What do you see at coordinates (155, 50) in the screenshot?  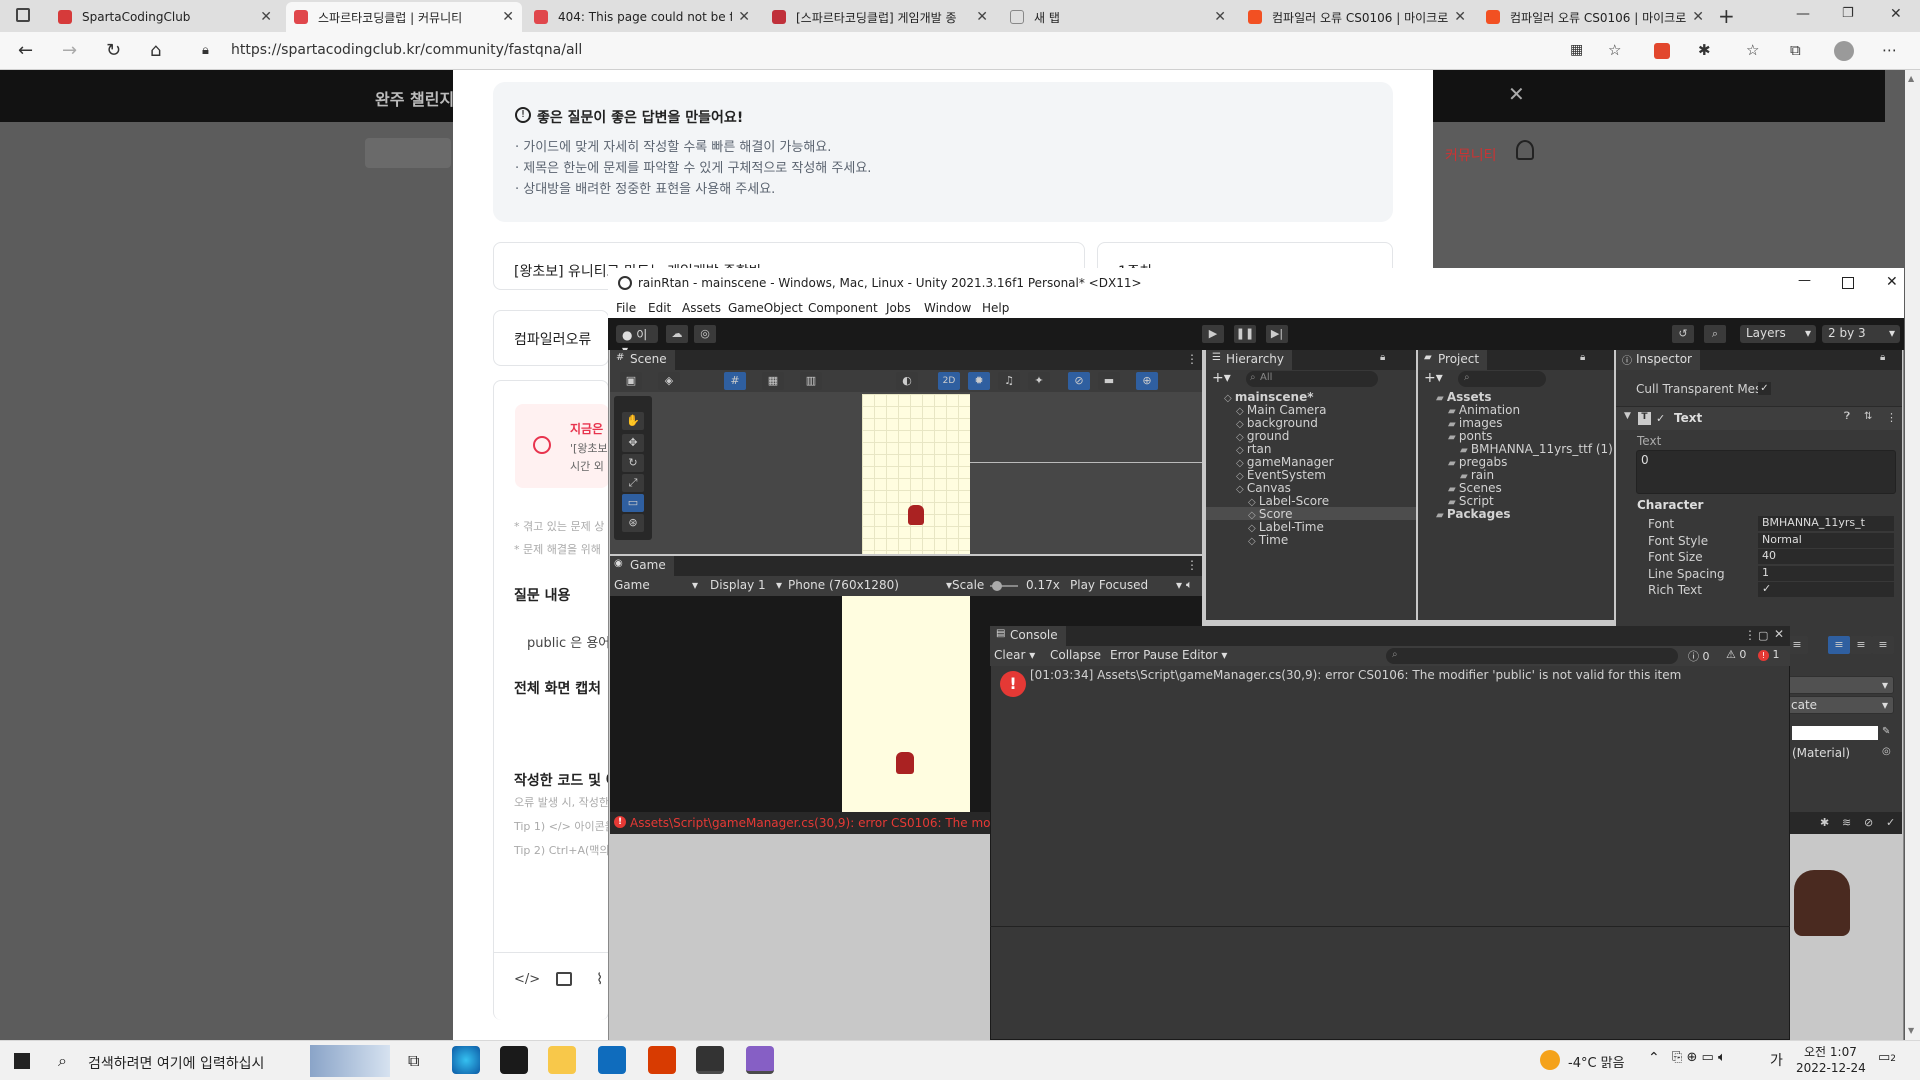 I see `home-icon: ⌂` at bounding box center [155, 50].